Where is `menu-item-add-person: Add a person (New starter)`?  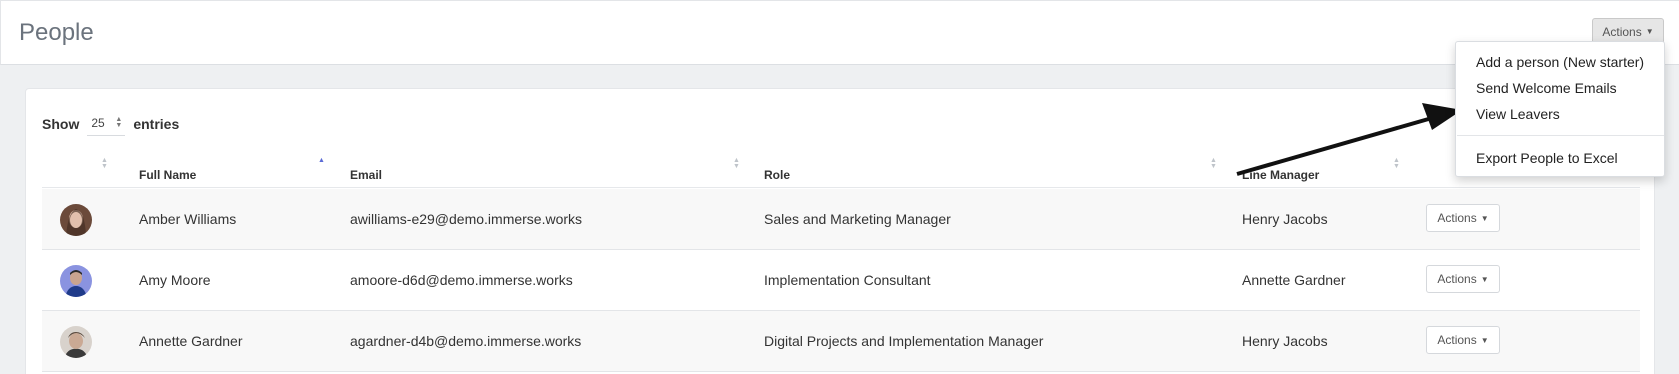
menu-item-add-person: Add a person (New starter) is located at coordinates (1560, 62).